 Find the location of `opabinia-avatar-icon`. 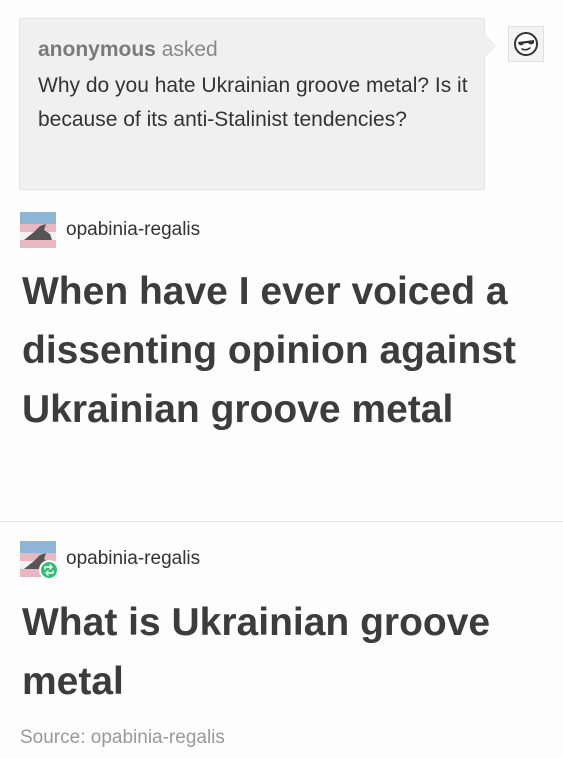

opabinia-avatar-icon is located at coordinates (38, 230).